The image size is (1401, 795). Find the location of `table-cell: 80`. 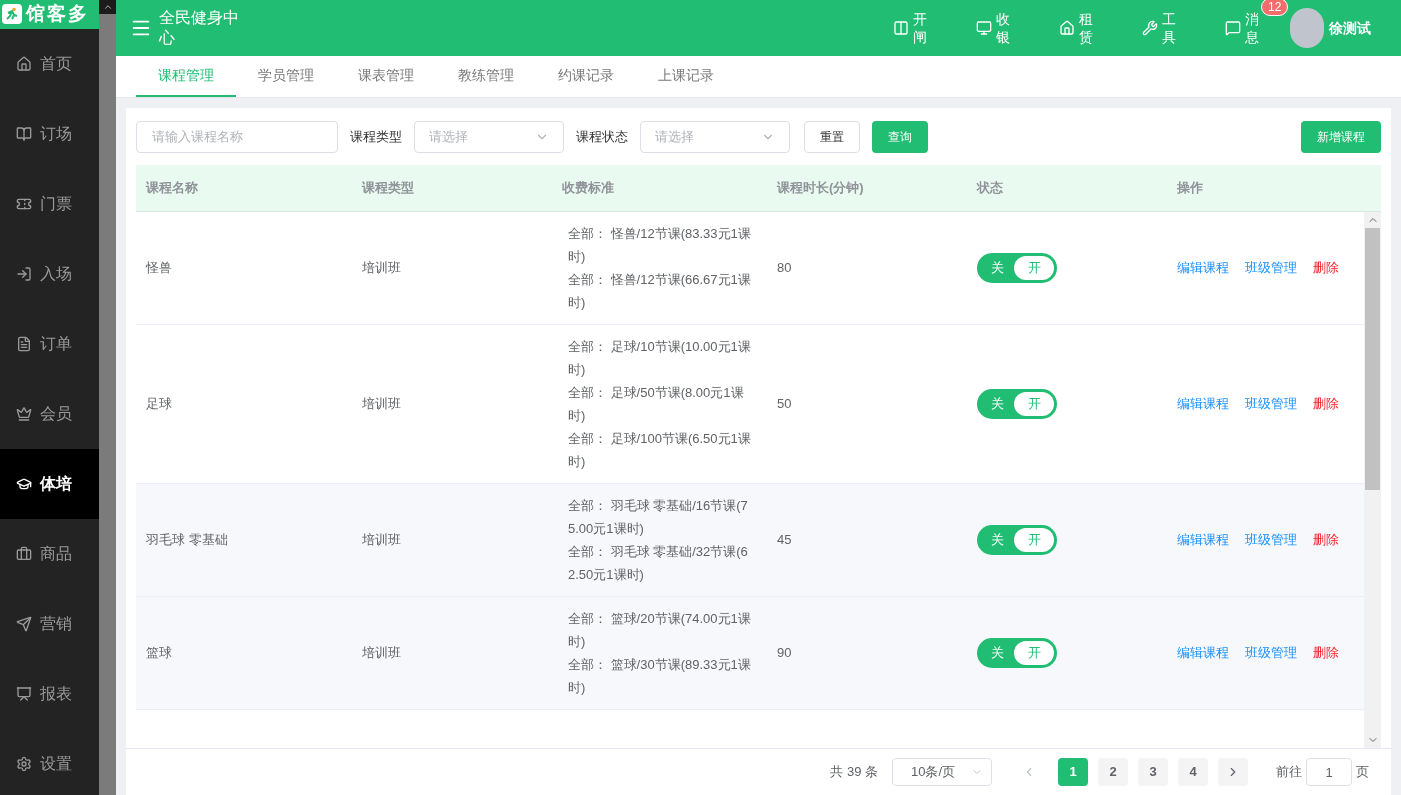

table-cell: 80 is located at coordinates (784, 268).